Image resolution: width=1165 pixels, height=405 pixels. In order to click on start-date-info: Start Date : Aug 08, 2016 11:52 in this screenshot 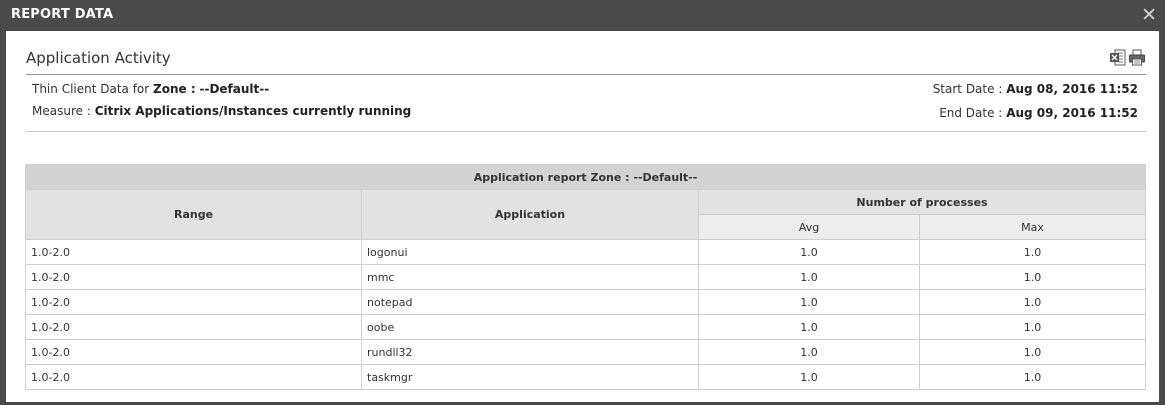, I will do `click(1035, 89)`.